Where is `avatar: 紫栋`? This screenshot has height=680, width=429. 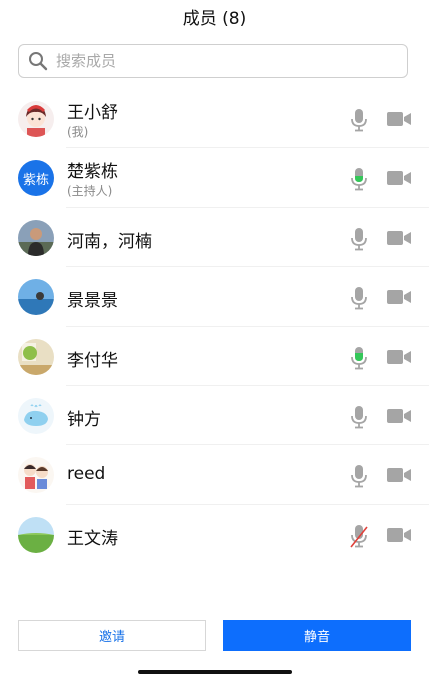
avatar: 紫栋 is located at coordinates (36, 178).